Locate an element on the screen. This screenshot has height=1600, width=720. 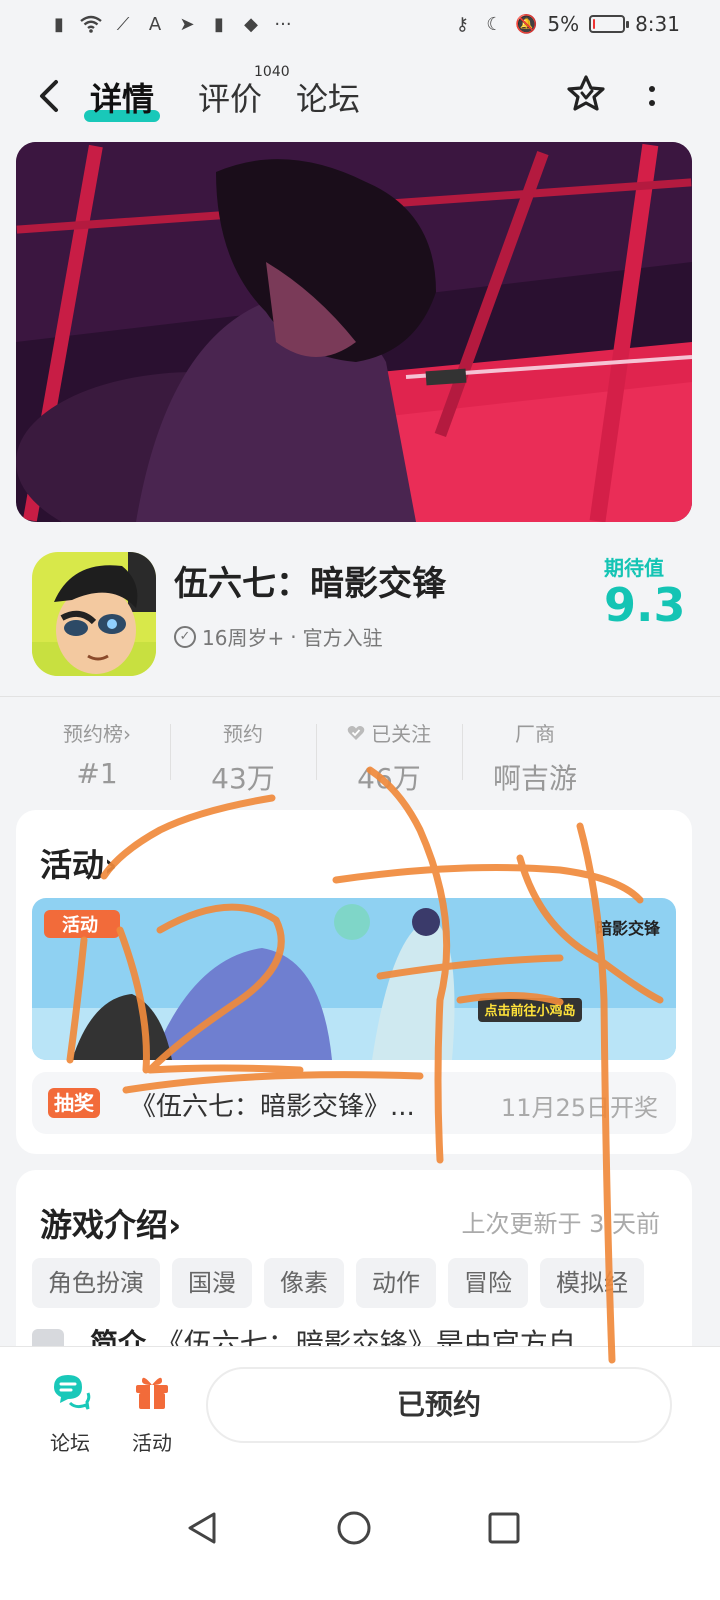
lottery-badge: 抽奖 is located at coordinates (74, 1103).